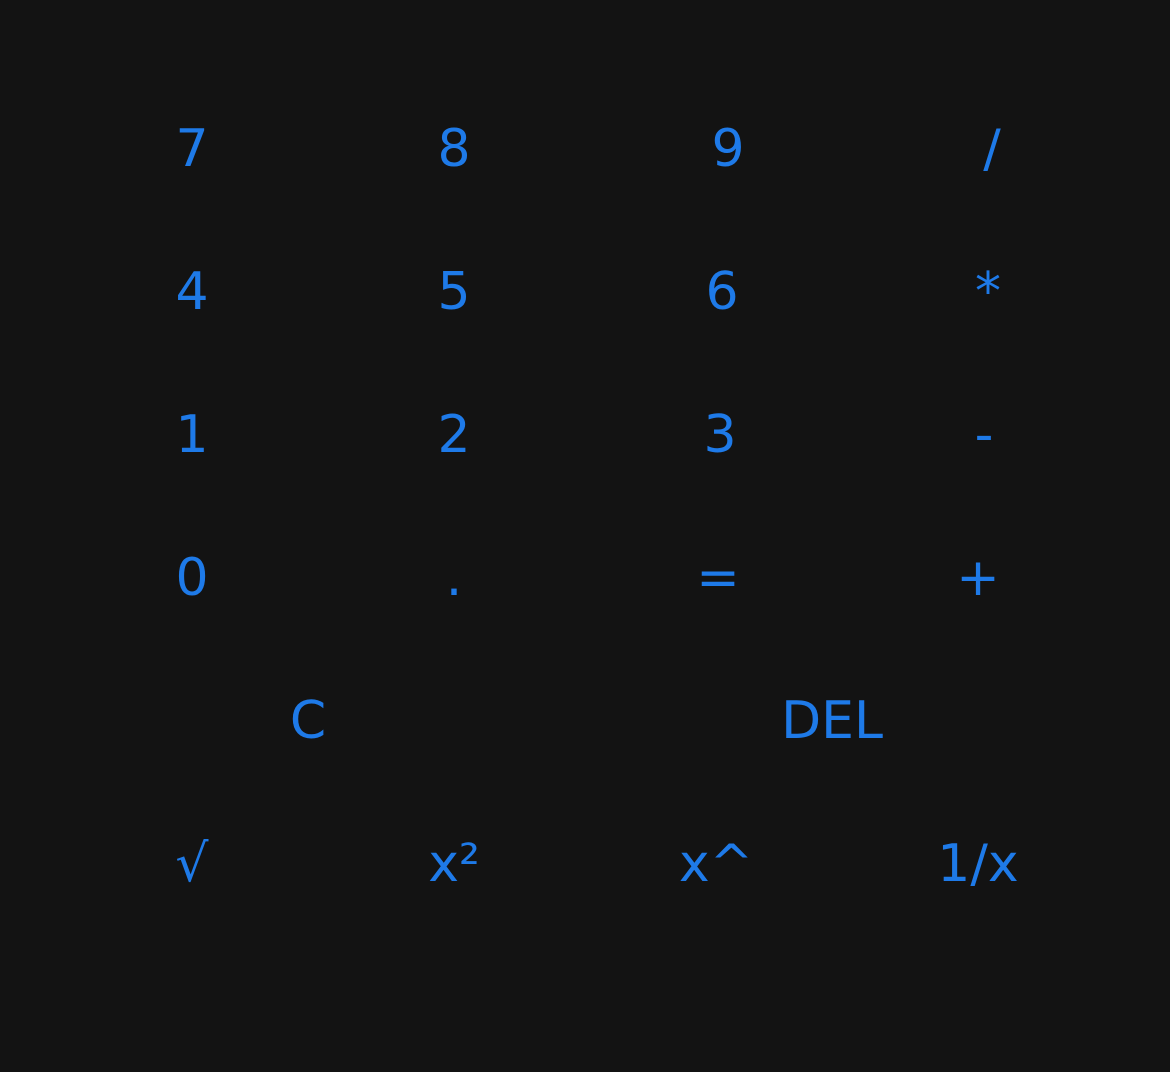 This screenshot has width=1170, height=1072. What do you see at coordinates (985, 148) in the screenshot?
I see `divide-button: /` at bounding box center [985, 148].